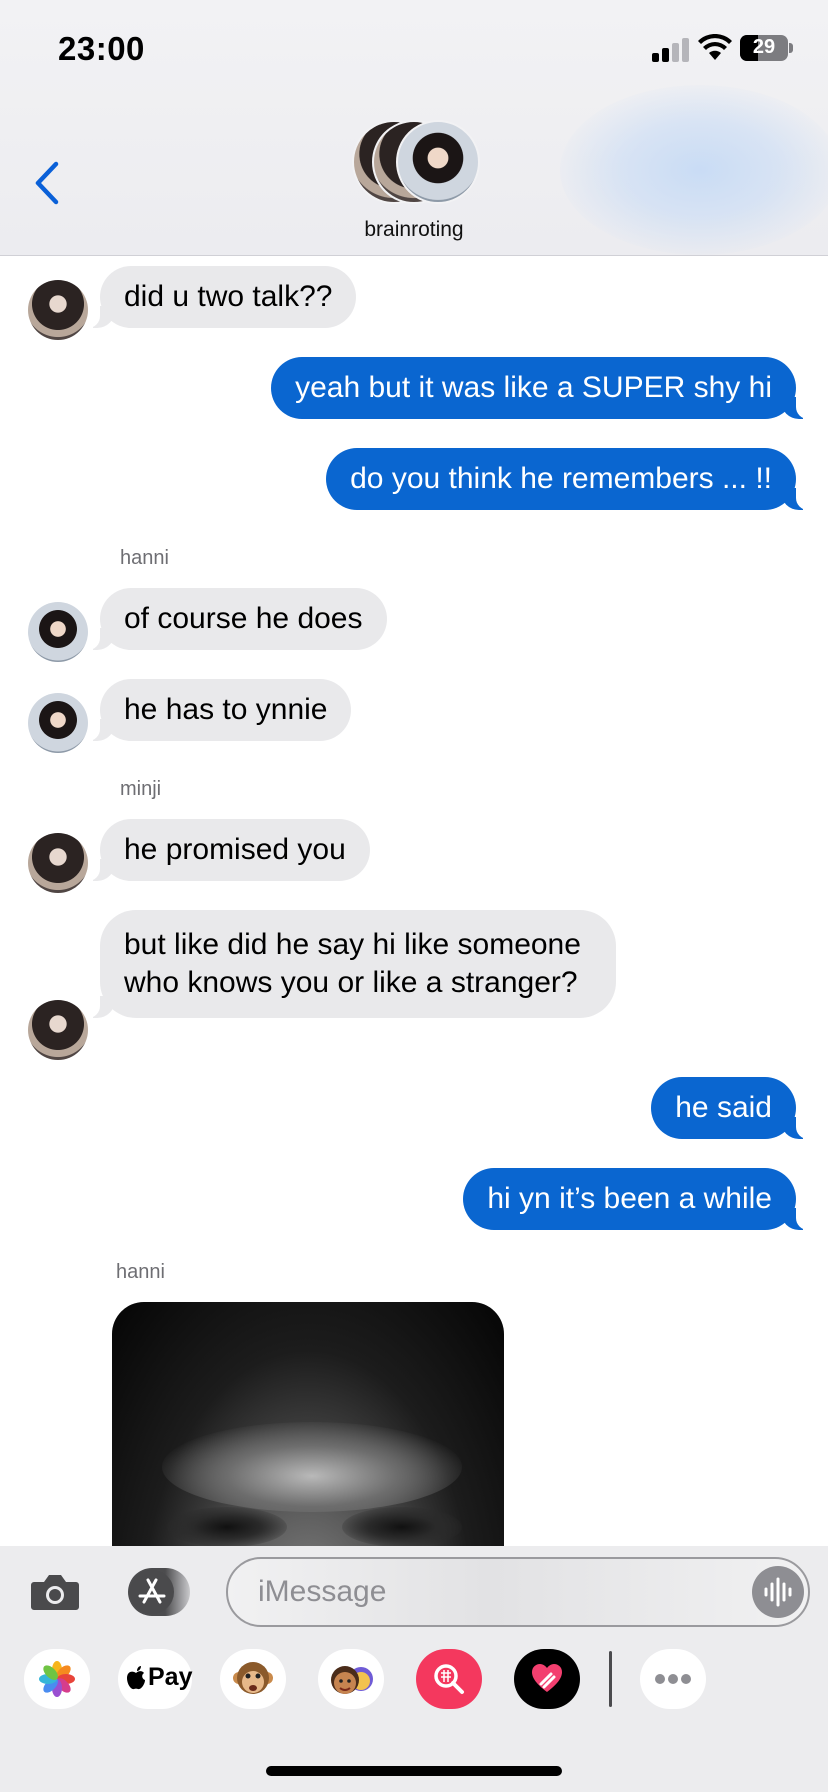  What do you see at coordinates (539, 388) in the screenshot?
I see `message-bubble-outgoing: yeah but it was like a SUPER shy hi` at bounding box center [539, 388].